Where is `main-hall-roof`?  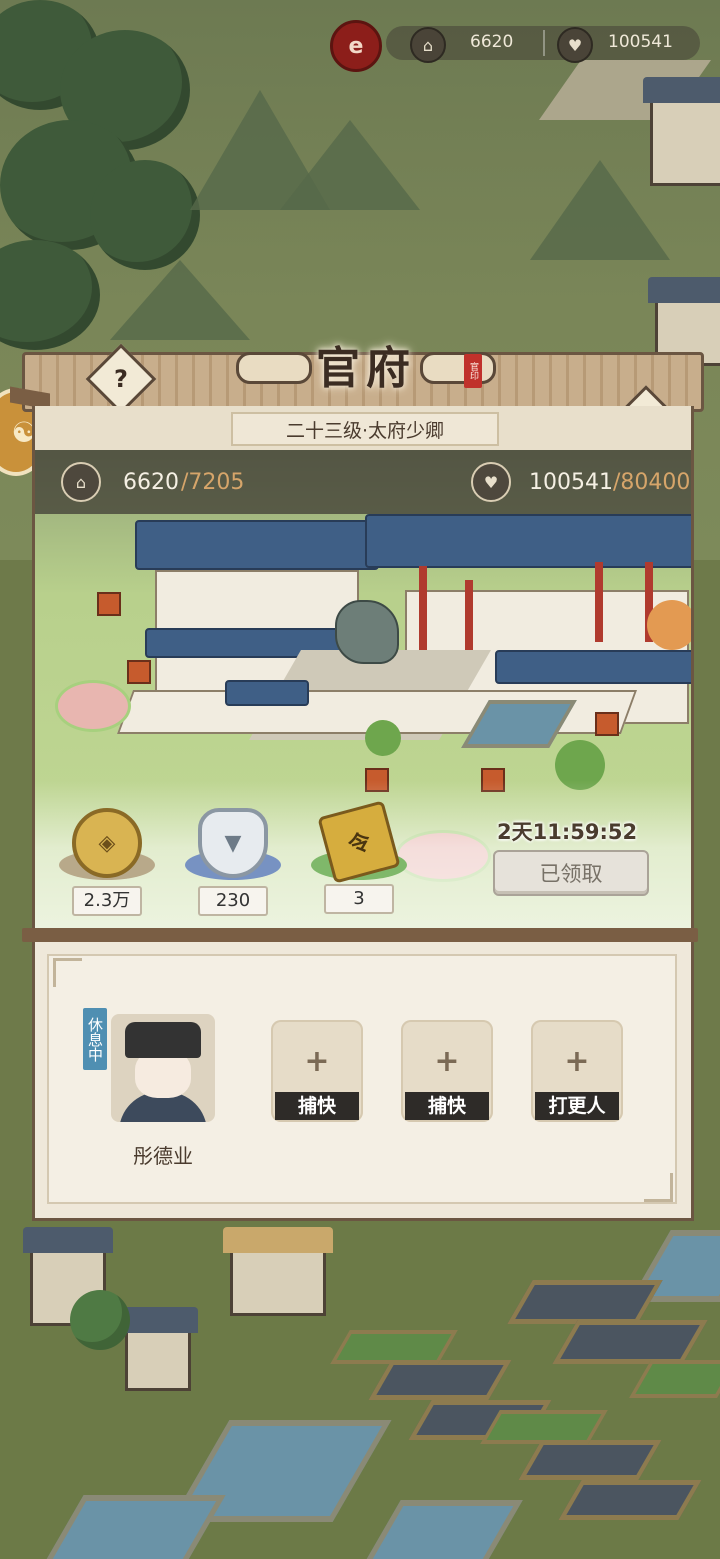
main-hall-roof is located at coordinates (257, 545).